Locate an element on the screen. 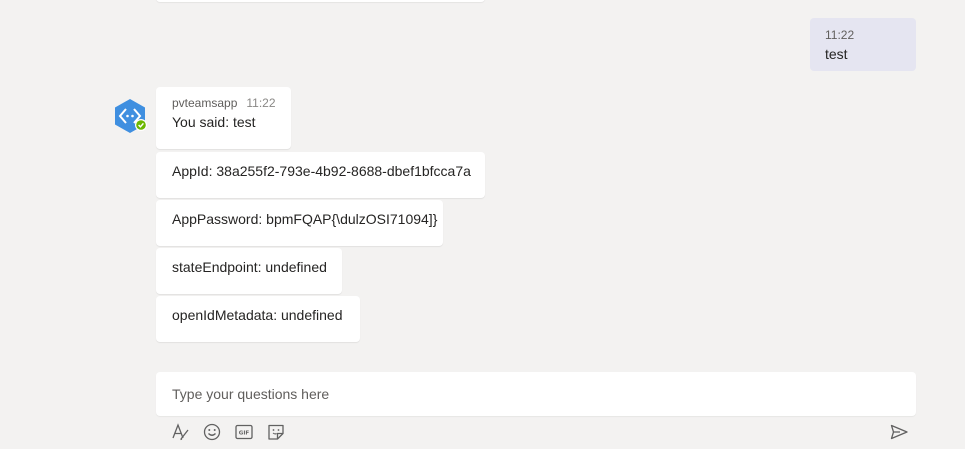 The width and height of the screenshot is (965, 449). outgoing-message-time: 11:22 is located at coordinates (840, 35).